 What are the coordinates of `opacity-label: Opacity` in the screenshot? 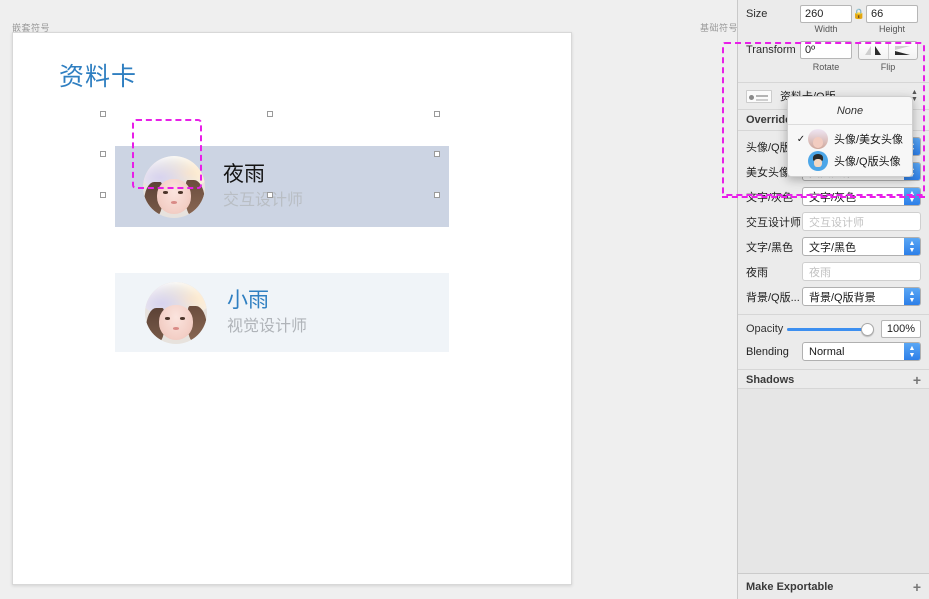 It's located at (765, 329).